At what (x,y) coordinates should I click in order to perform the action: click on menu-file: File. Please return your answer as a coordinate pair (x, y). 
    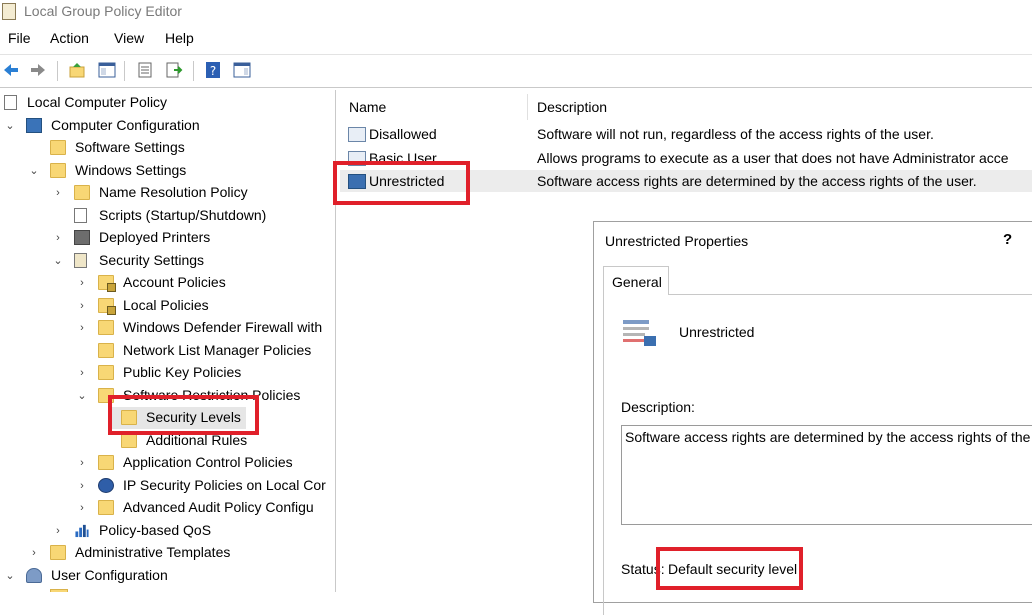
    Looking at the image, I should click on (19, 38).